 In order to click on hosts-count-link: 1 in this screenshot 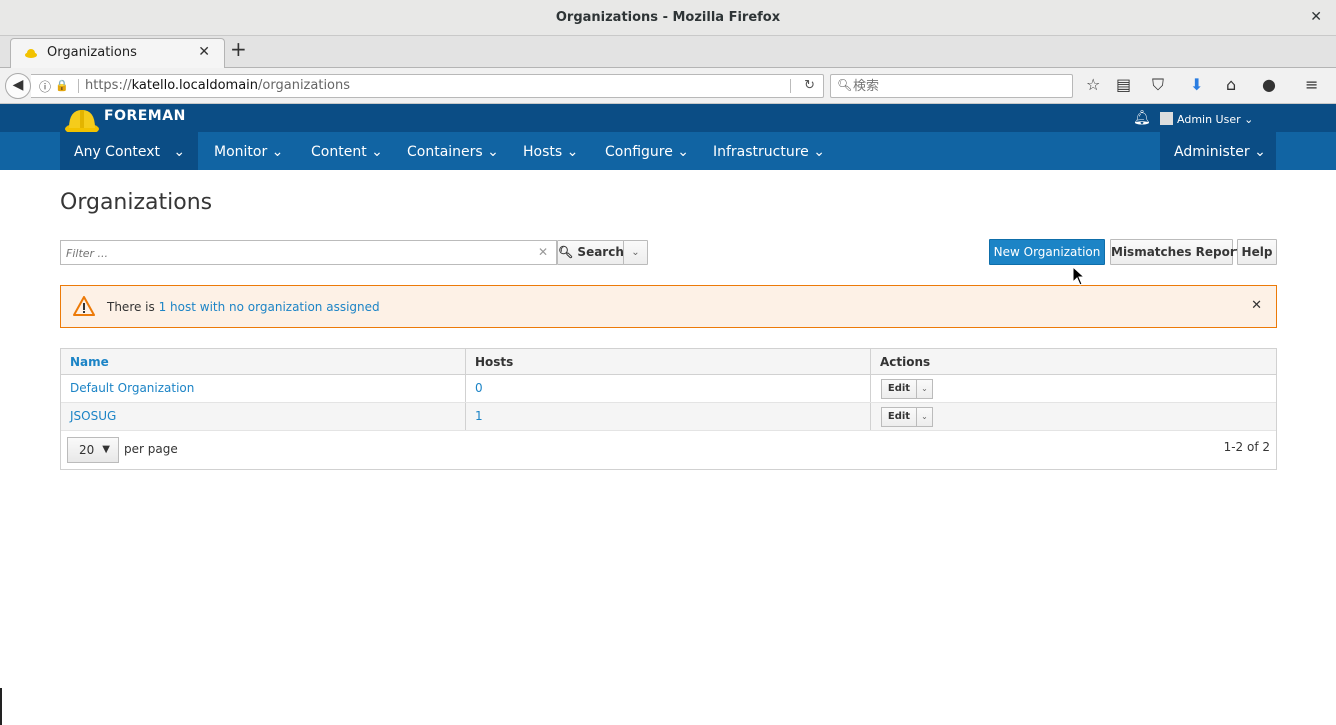, I will do `click(479, 416)`.